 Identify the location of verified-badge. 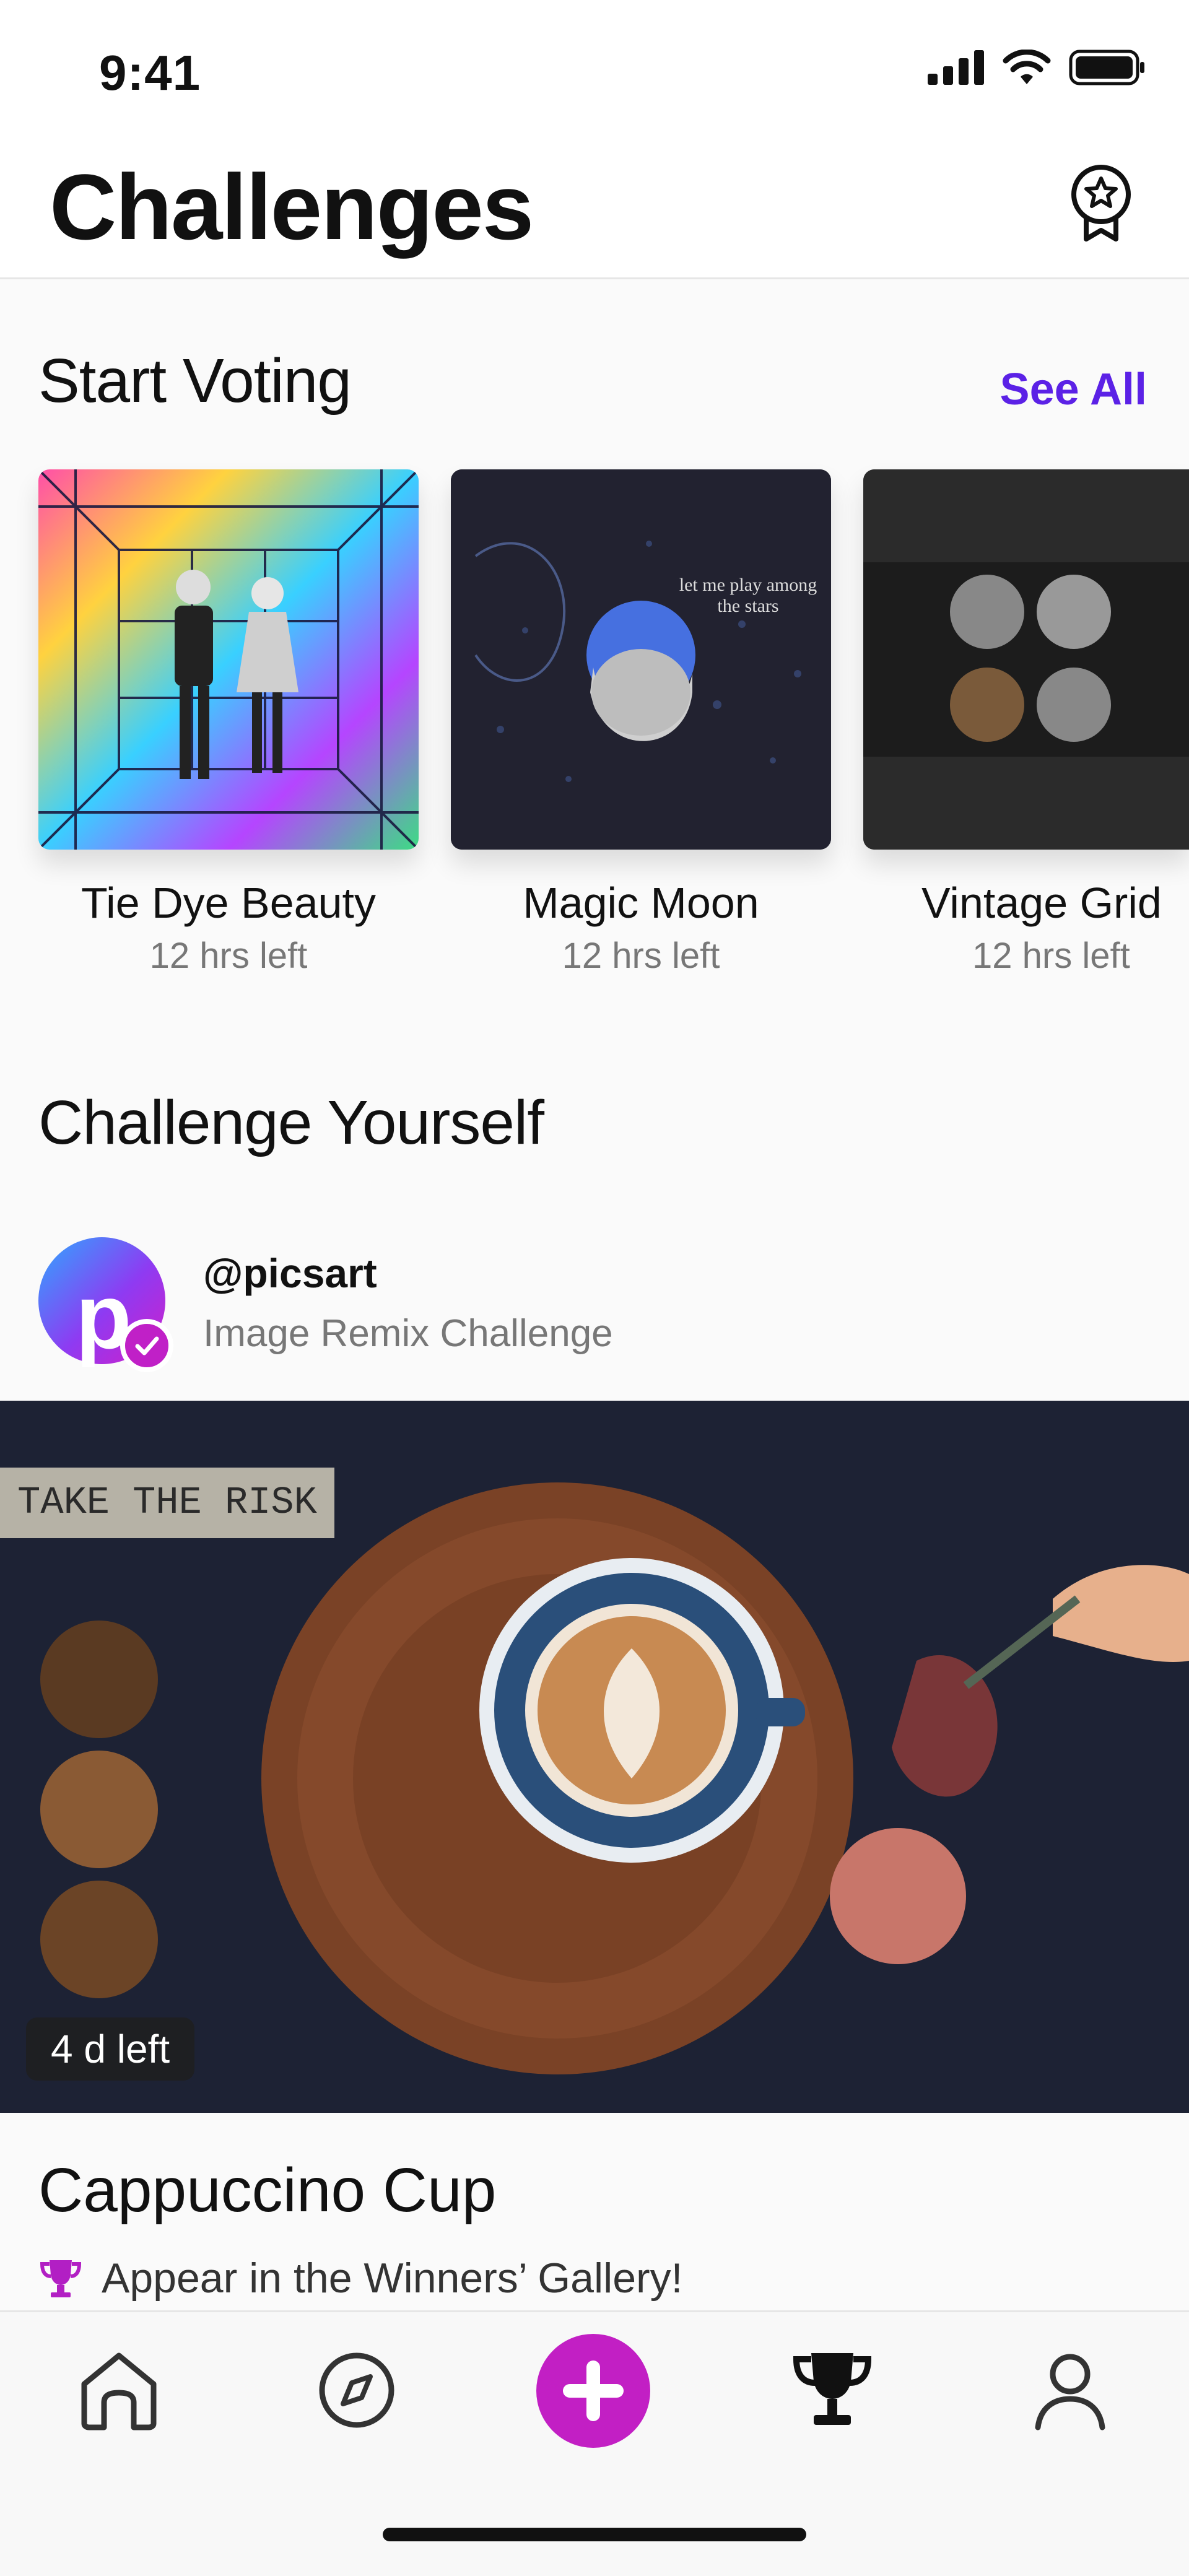
(146, 1345).